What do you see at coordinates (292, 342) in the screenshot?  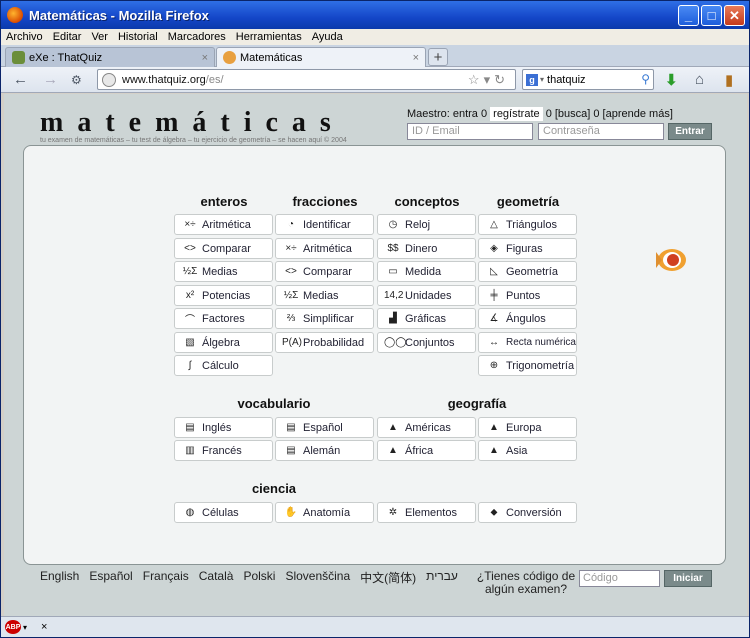 I see `probability-icon: P(A)` at bounding box center [292, 342].